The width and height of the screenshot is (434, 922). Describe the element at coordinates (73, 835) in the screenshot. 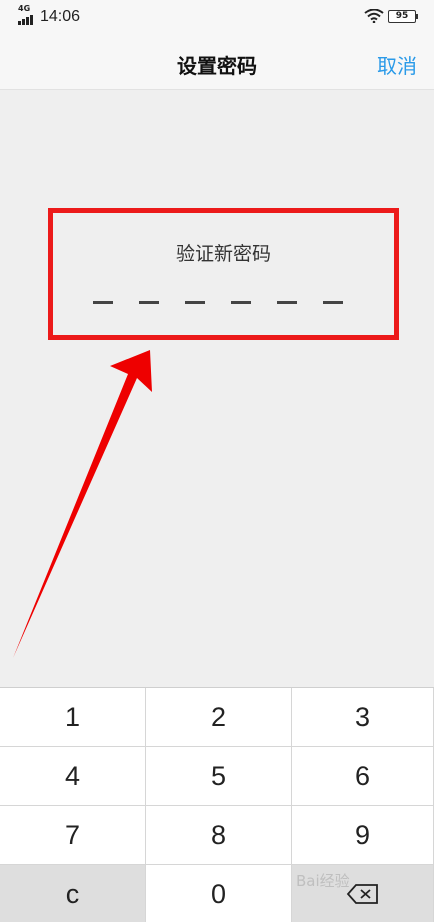

I see `digit-key-7: 7` at that location.